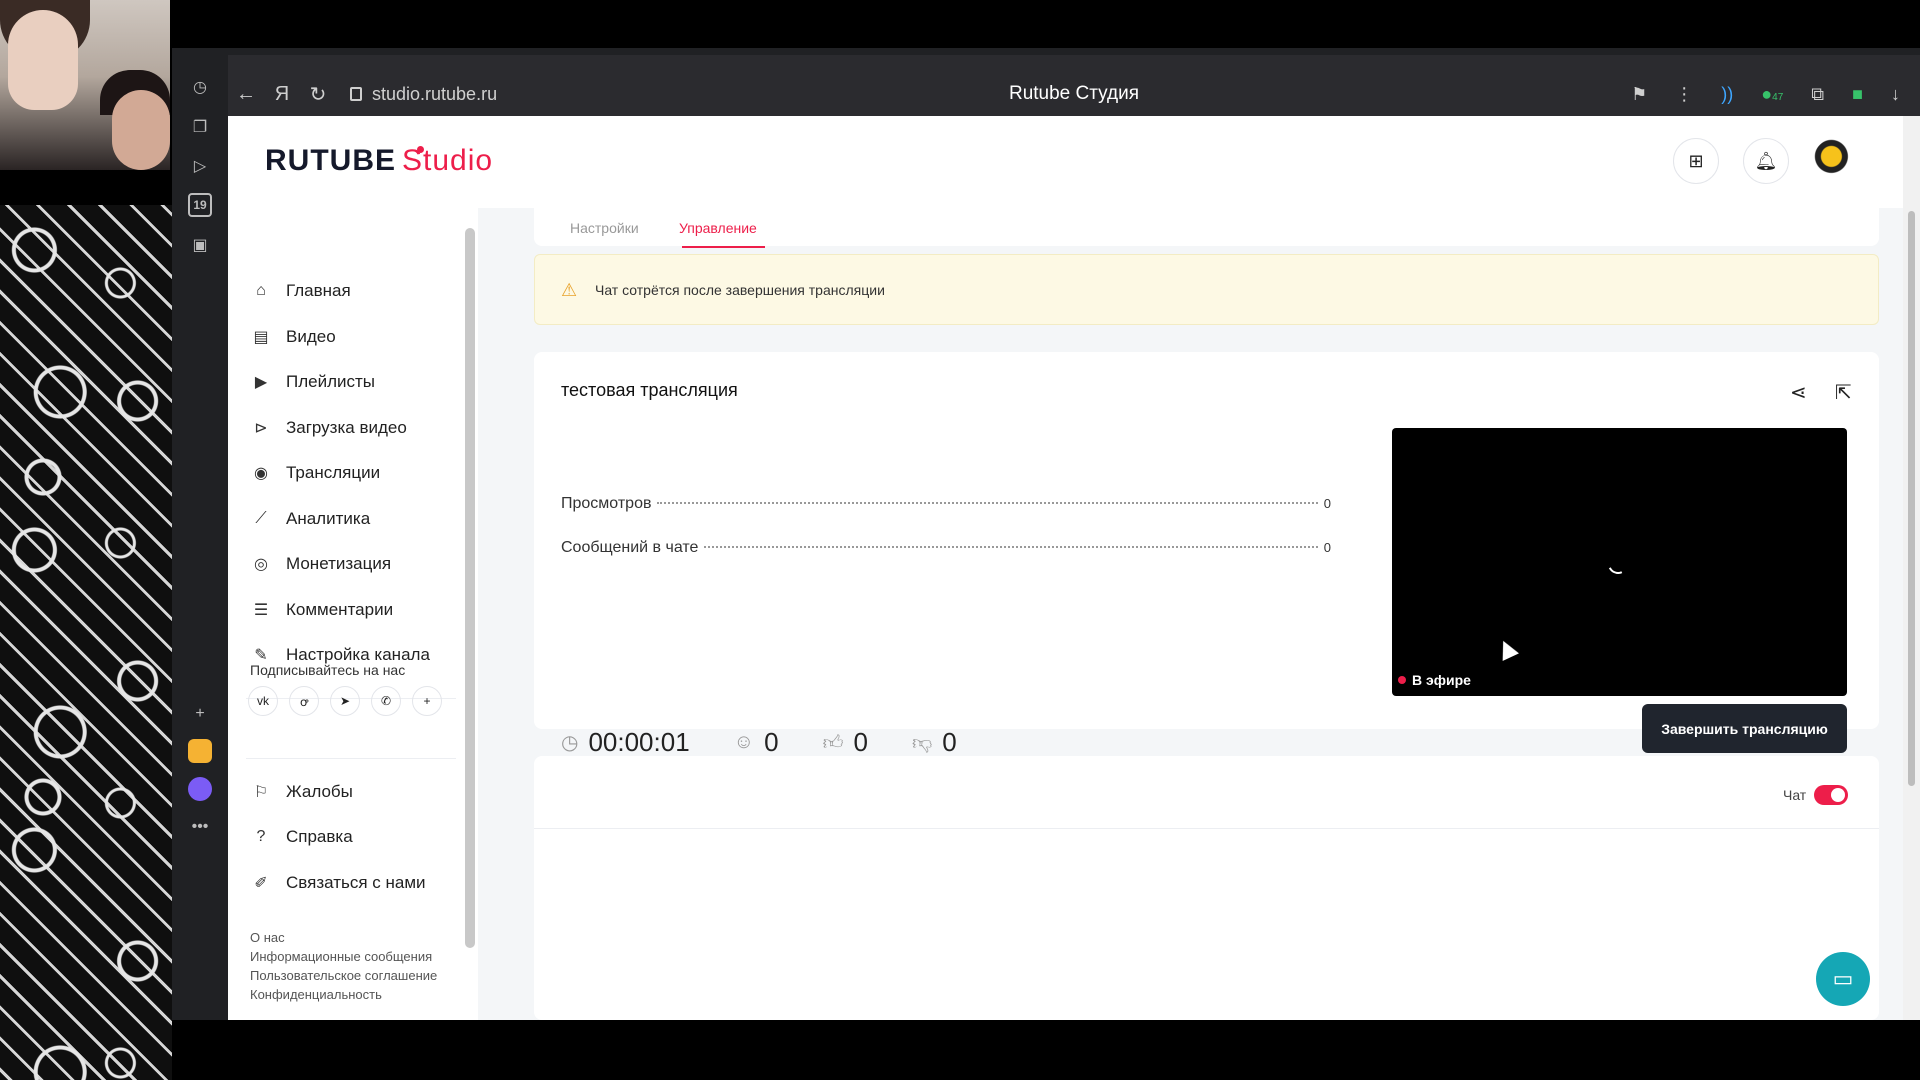  What do you see at coordinates (292, 337) in the screenshot?
I see `sidebar-item-video: ▤ Видео` at bounding box center [292, 337].